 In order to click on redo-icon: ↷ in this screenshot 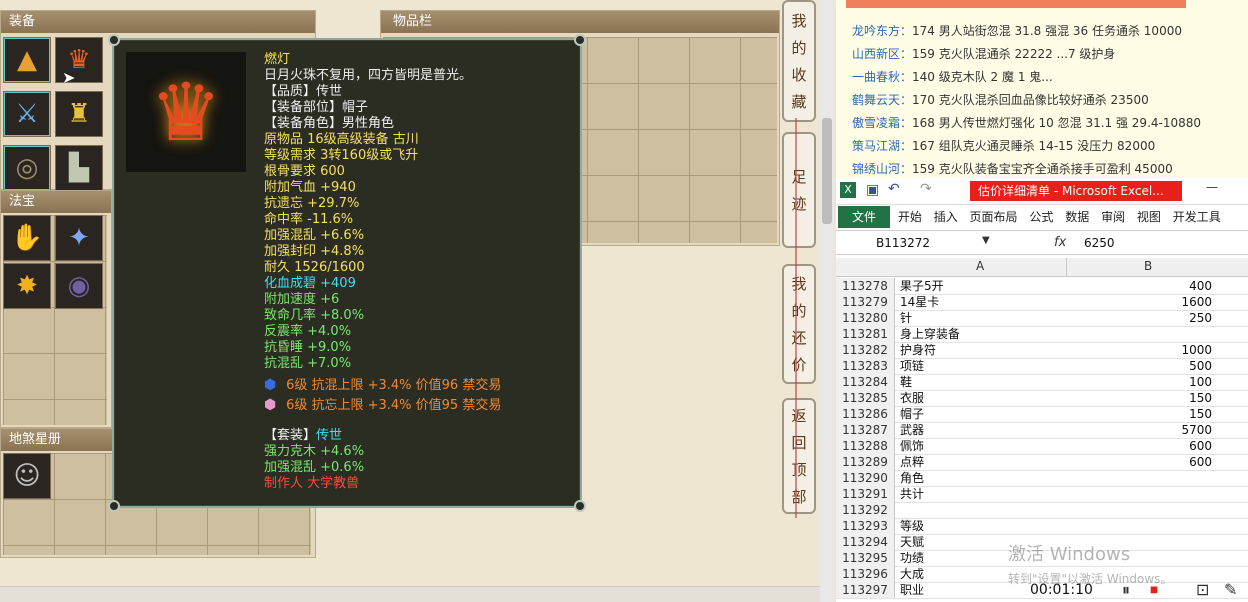, I will do `click(926, 189)`.